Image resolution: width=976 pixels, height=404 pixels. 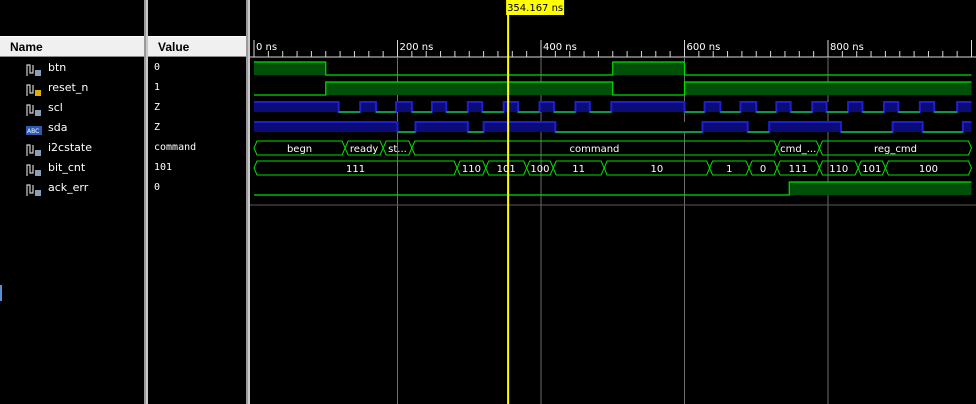 I want to click on signal-name: scl, so click(x=55, y=107).